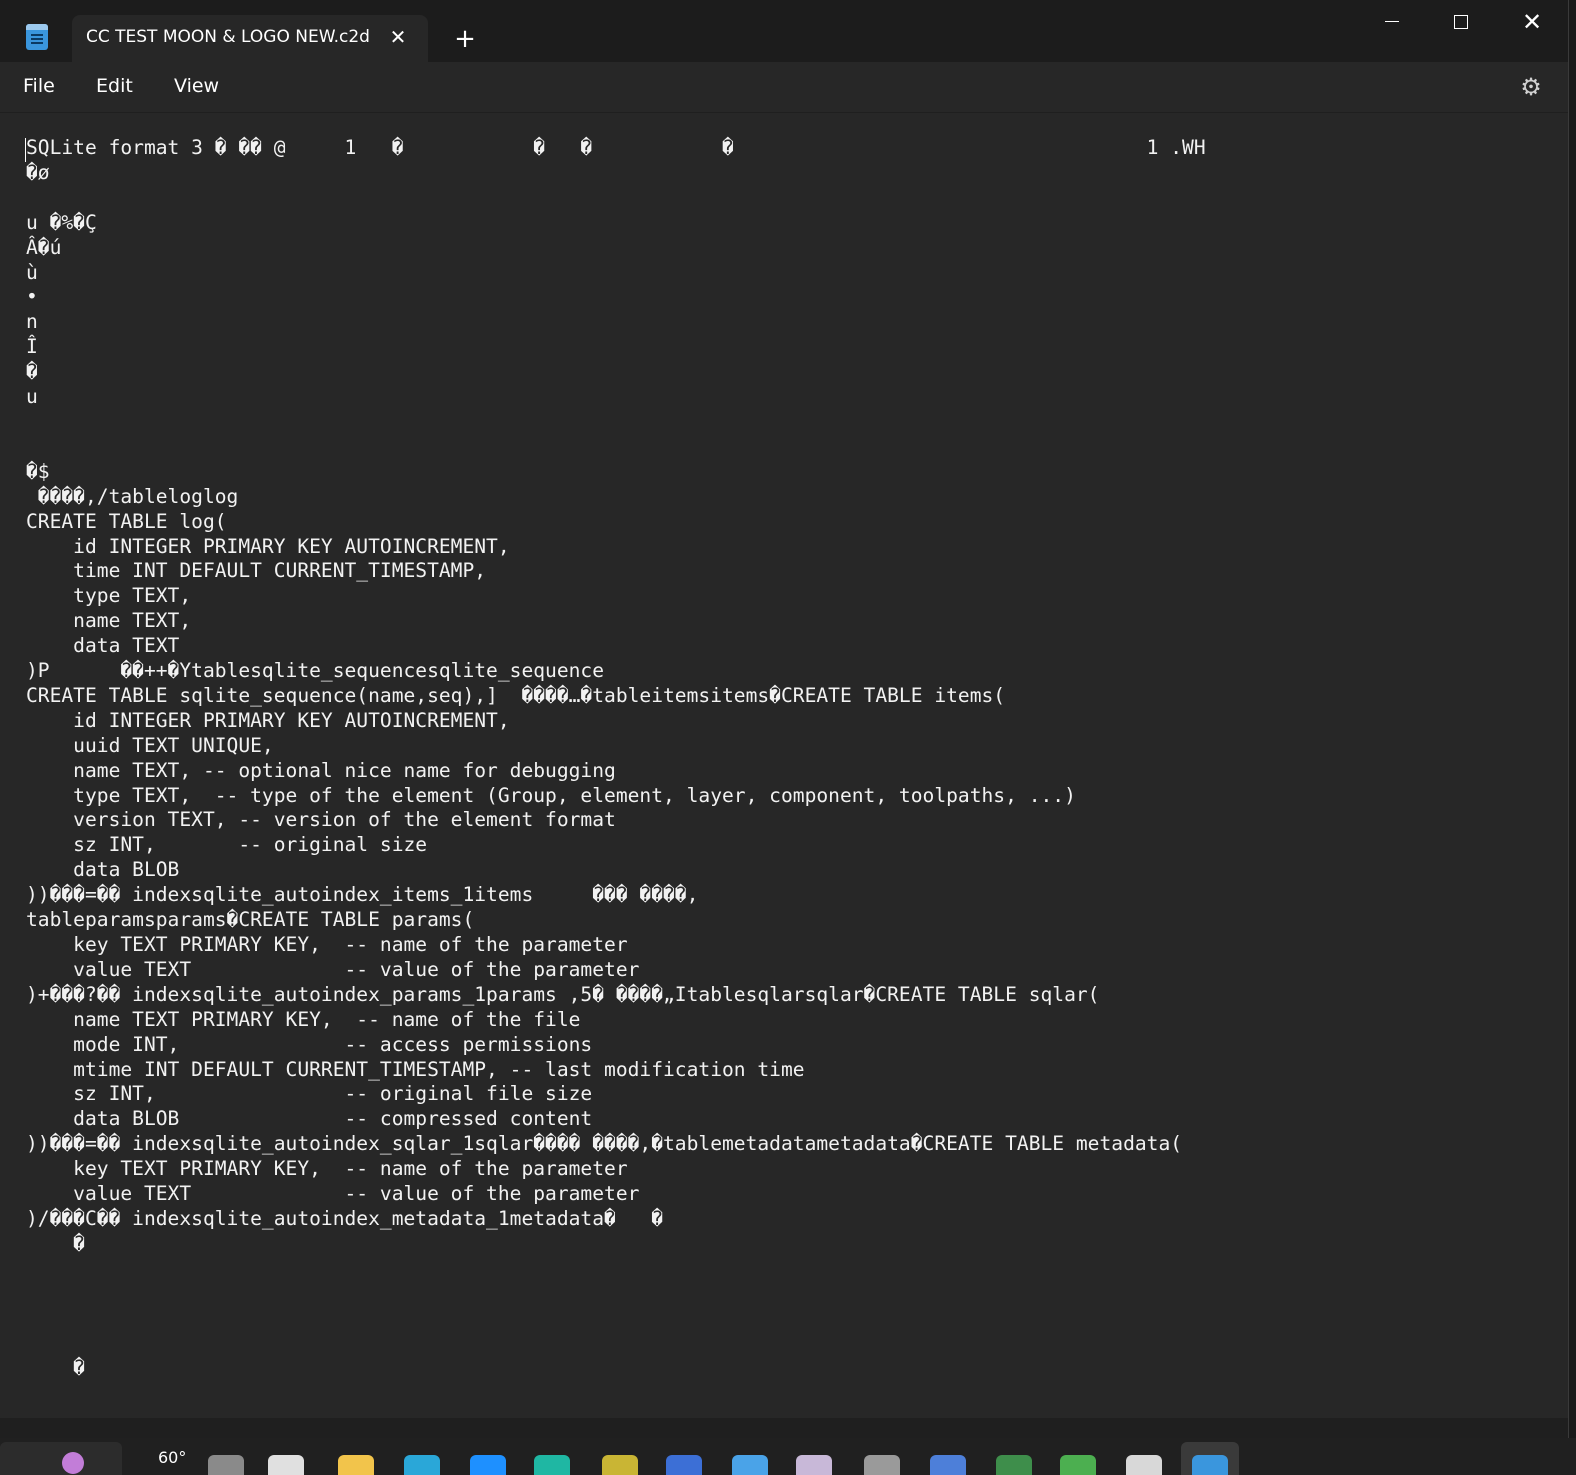  I want to click on temperature-label: 60°, so click(172, 1457).